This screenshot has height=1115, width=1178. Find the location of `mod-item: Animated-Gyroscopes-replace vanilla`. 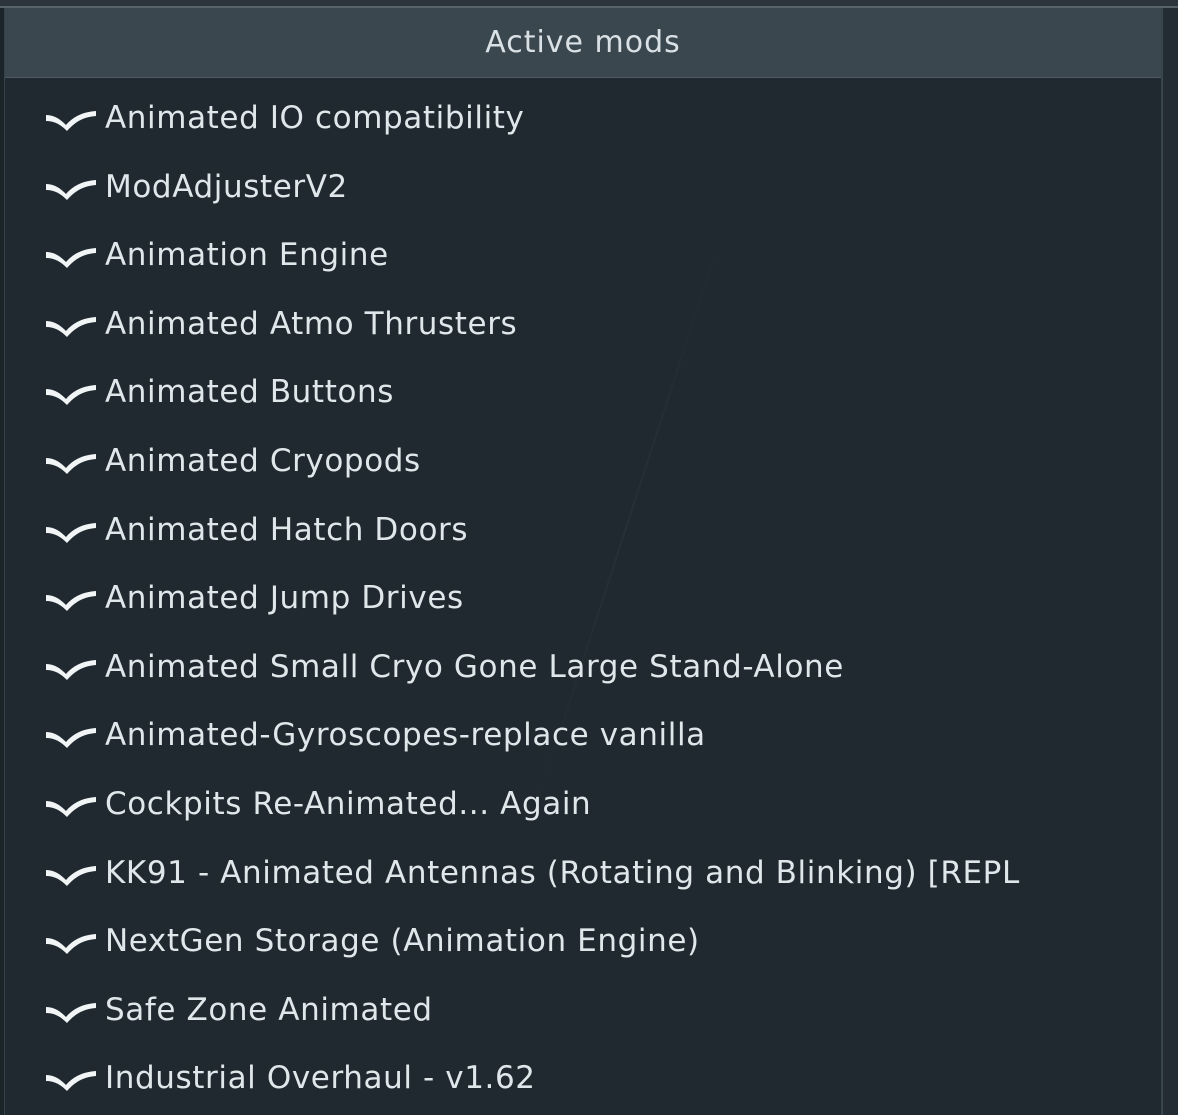

mod-item: Animated-Gyroscopes-replace vanilla is located at coordinates (583, 735).